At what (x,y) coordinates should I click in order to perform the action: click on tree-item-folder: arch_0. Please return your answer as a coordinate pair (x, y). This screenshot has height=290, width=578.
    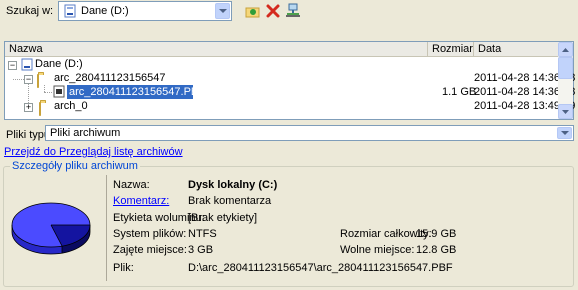
    Looking at the image, I should click on (71, 106).